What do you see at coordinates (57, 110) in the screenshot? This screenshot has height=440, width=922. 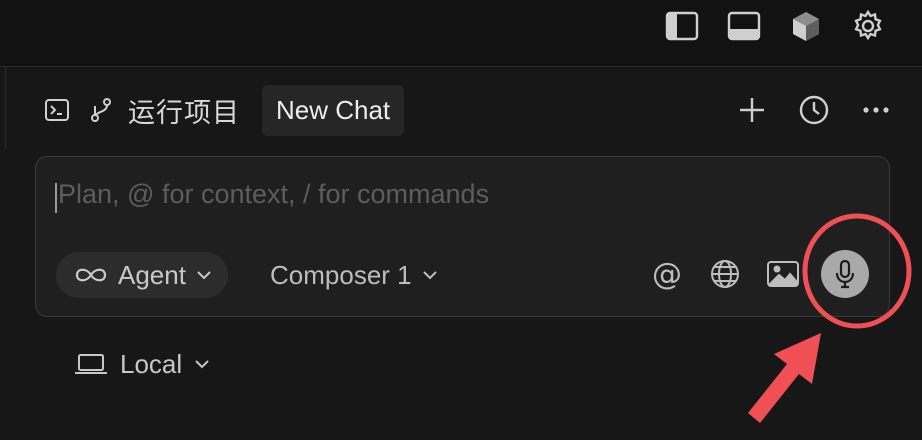 I see `terminal-icon` at bounding box center [57, 110].